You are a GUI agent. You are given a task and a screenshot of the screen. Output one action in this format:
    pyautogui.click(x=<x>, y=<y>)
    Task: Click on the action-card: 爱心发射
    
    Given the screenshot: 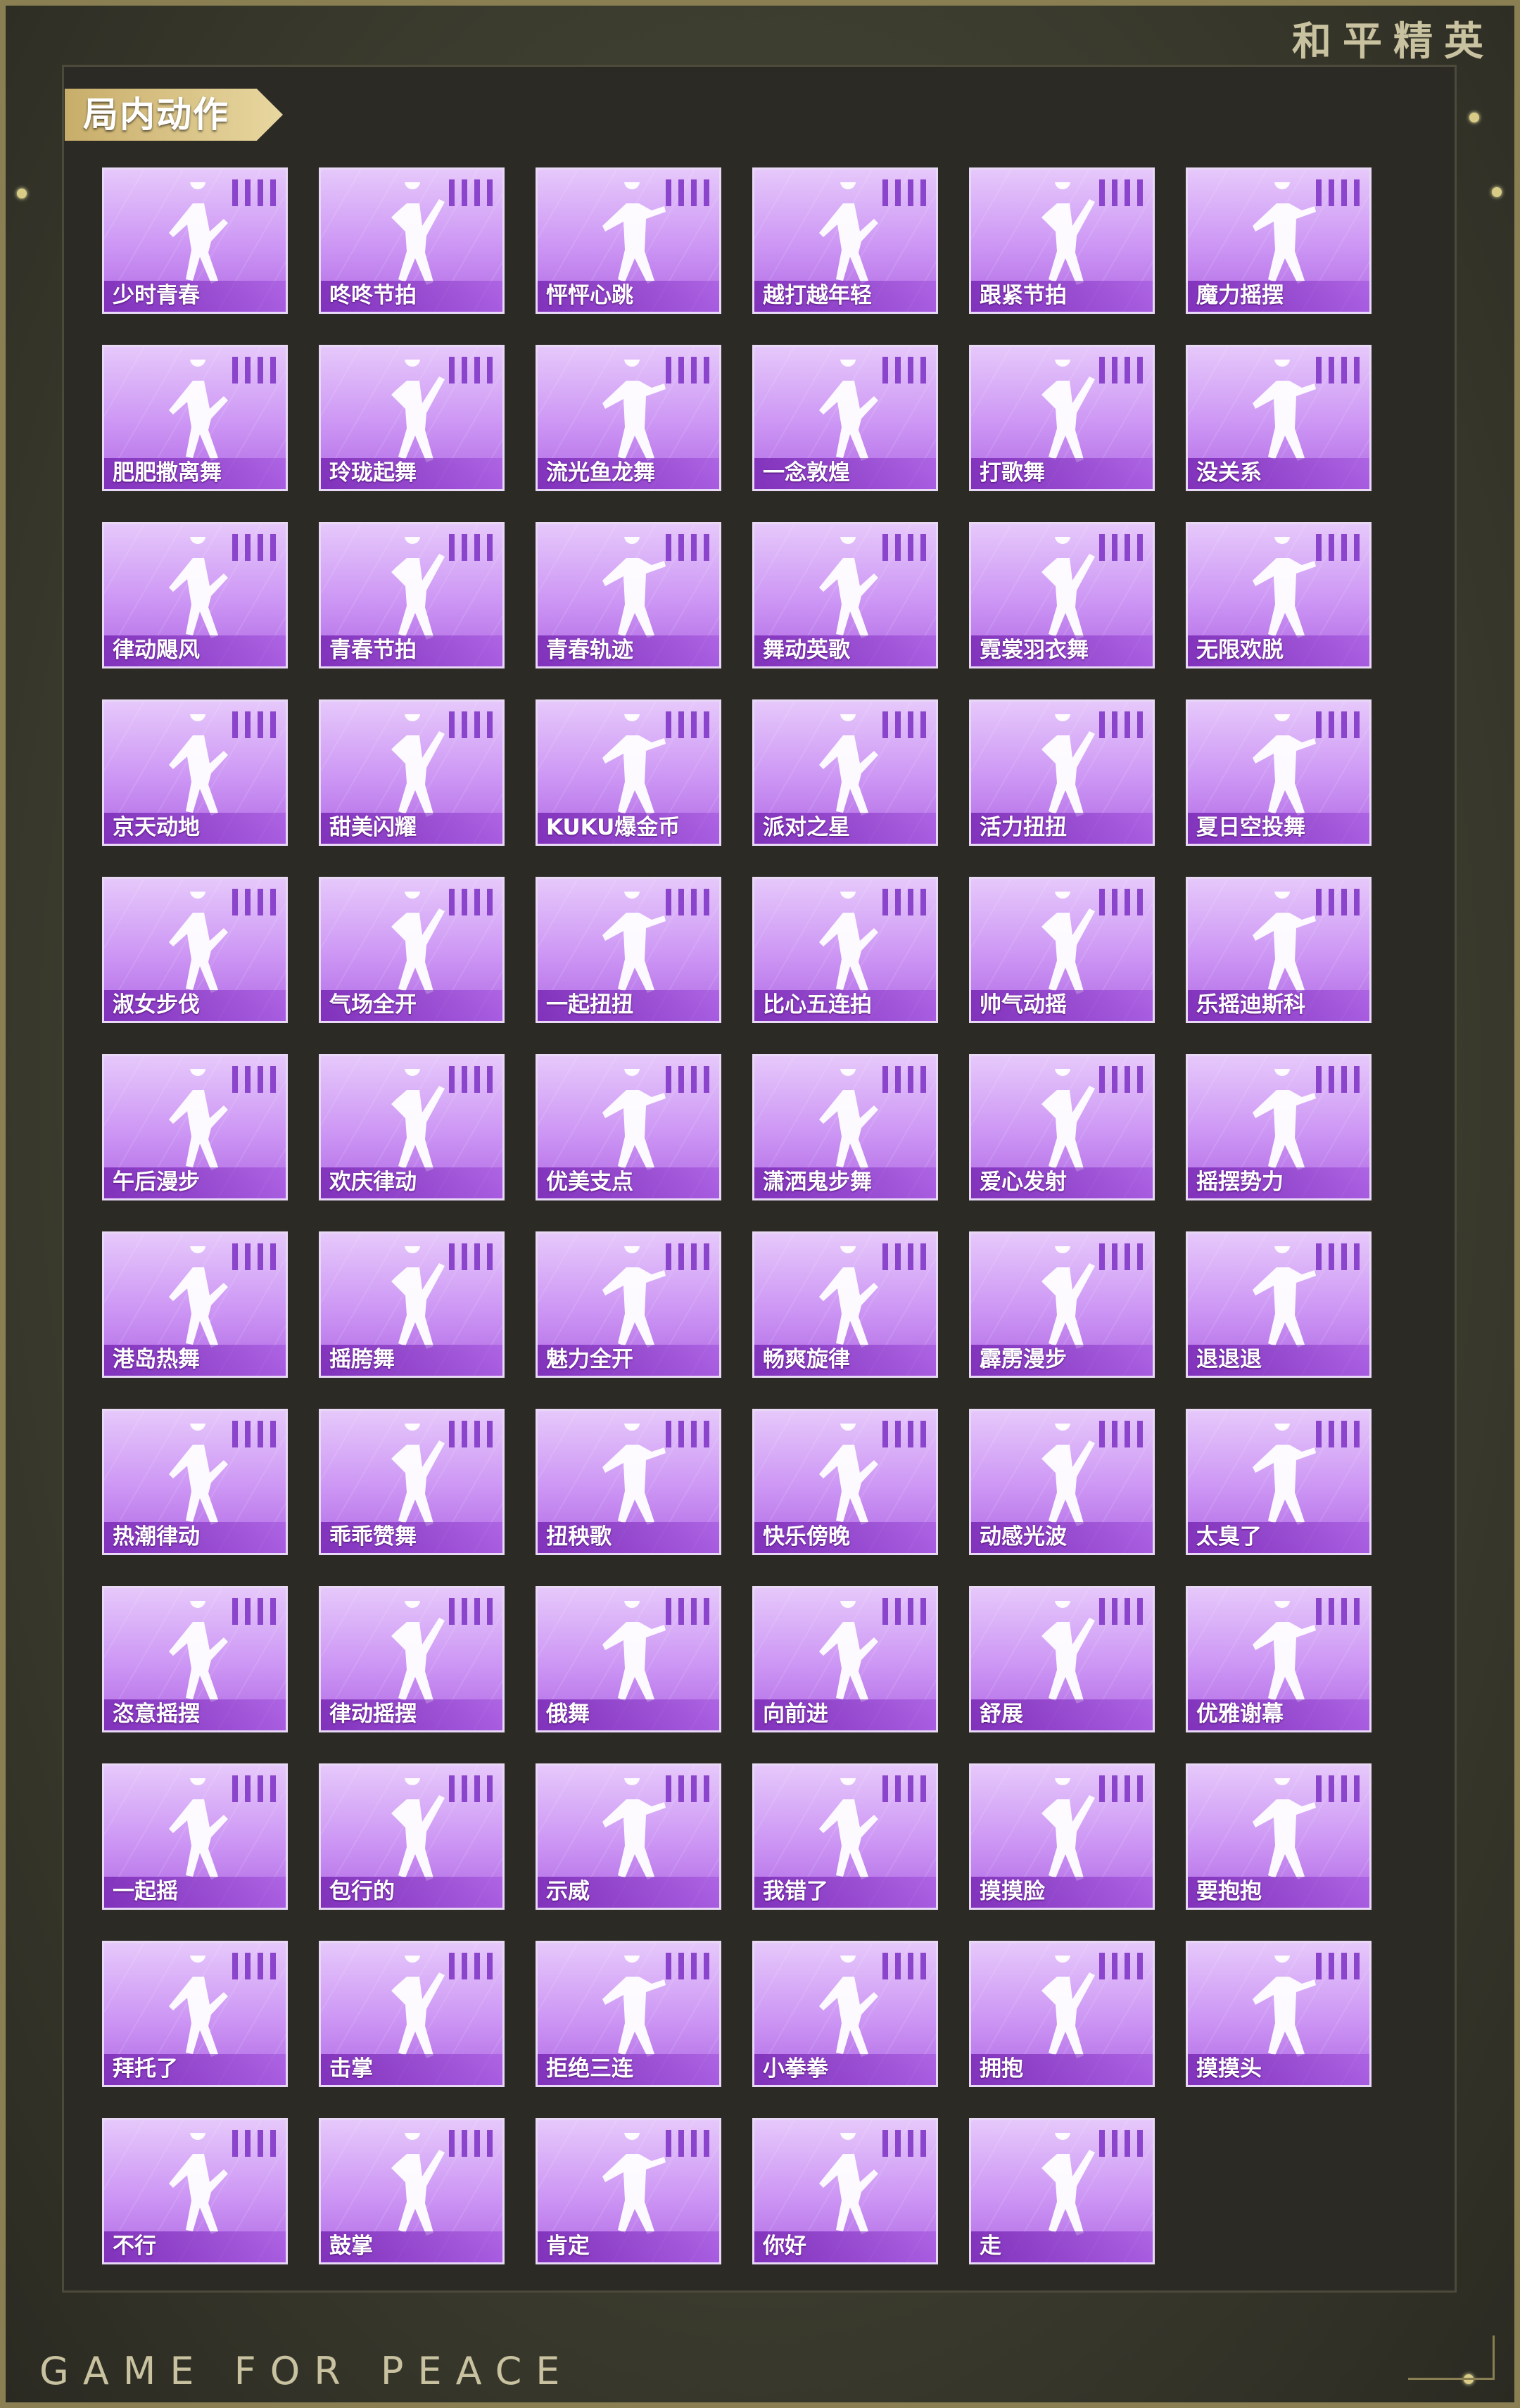 What is the action you would take?
    pyautogui.click(x=1062, y=1127)
    